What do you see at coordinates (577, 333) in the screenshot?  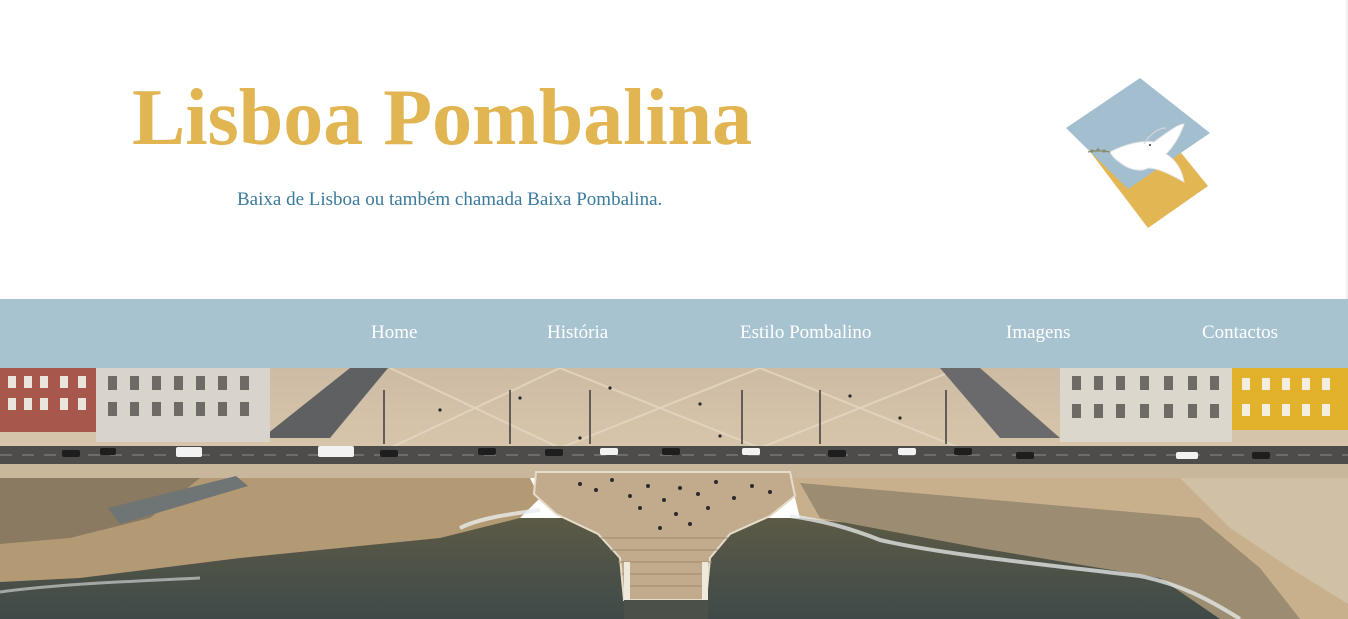 I see `nav-item-historia: História` at bounding box center [577, 333].